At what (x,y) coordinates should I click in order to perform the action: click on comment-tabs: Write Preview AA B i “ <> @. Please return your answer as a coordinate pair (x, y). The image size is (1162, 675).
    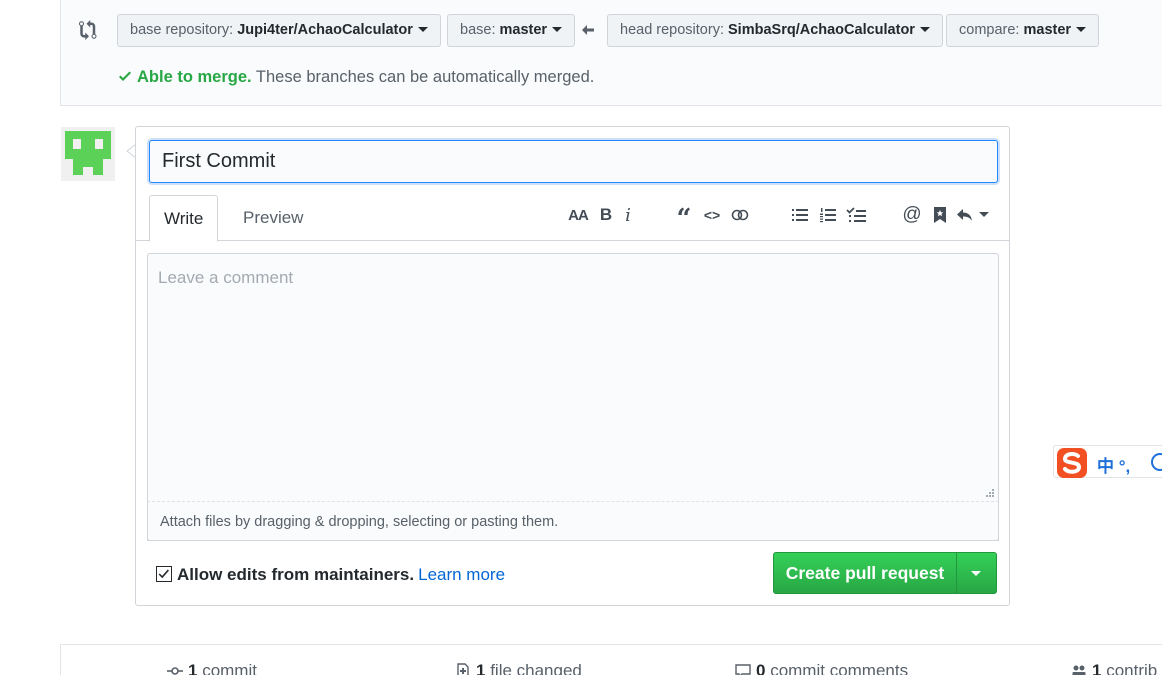
    Looking at the image, I should click on (572, 217).